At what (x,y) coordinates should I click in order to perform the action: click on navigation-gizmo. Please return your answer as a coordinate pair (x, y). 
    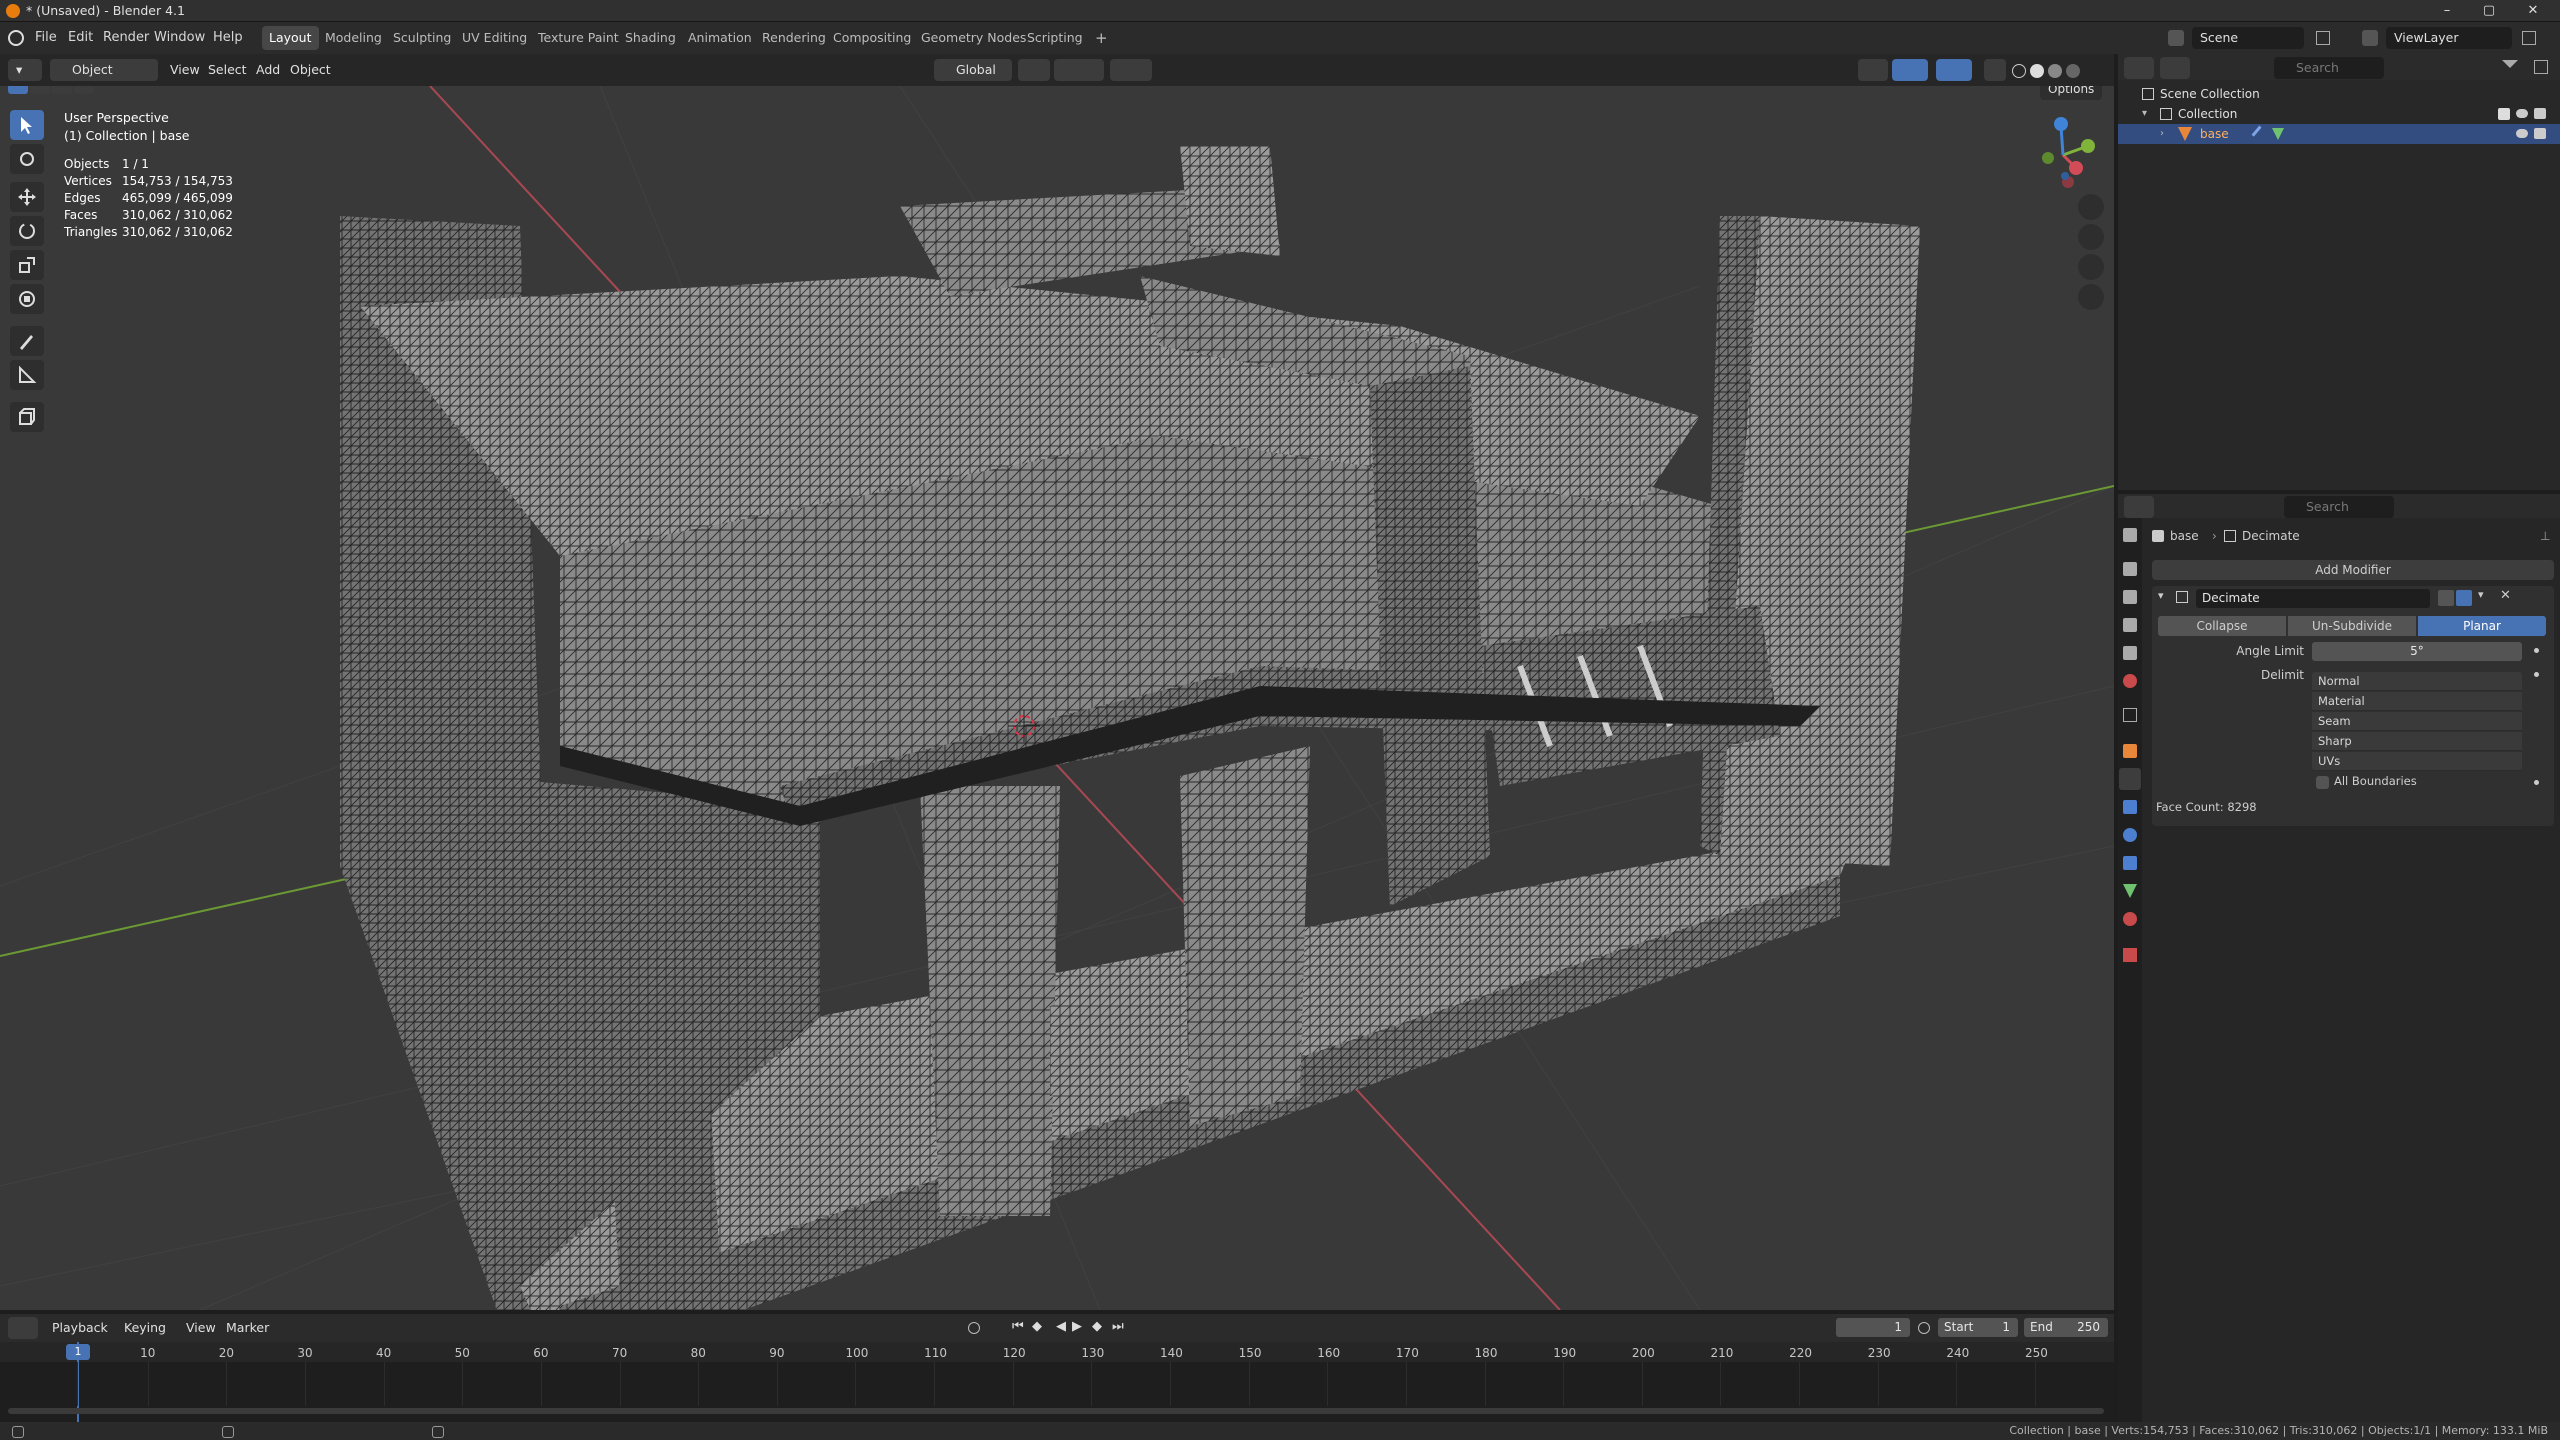
    Looking at the image, I should click on (2063, 155).